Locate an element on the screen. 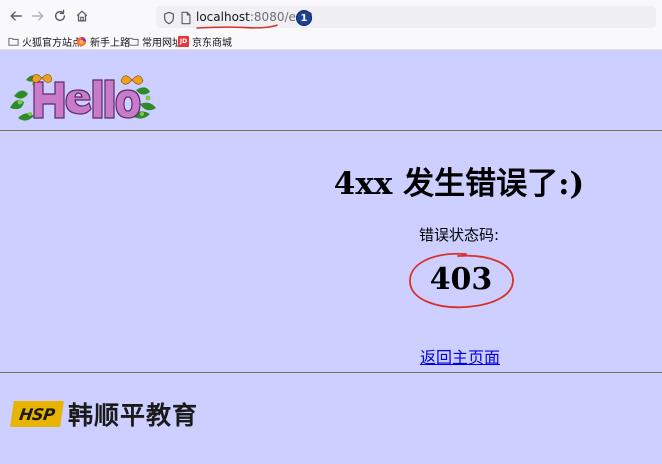 This screenshot has width=662, height=464. status-code-value: 403 is located at coordinates (461, 279).